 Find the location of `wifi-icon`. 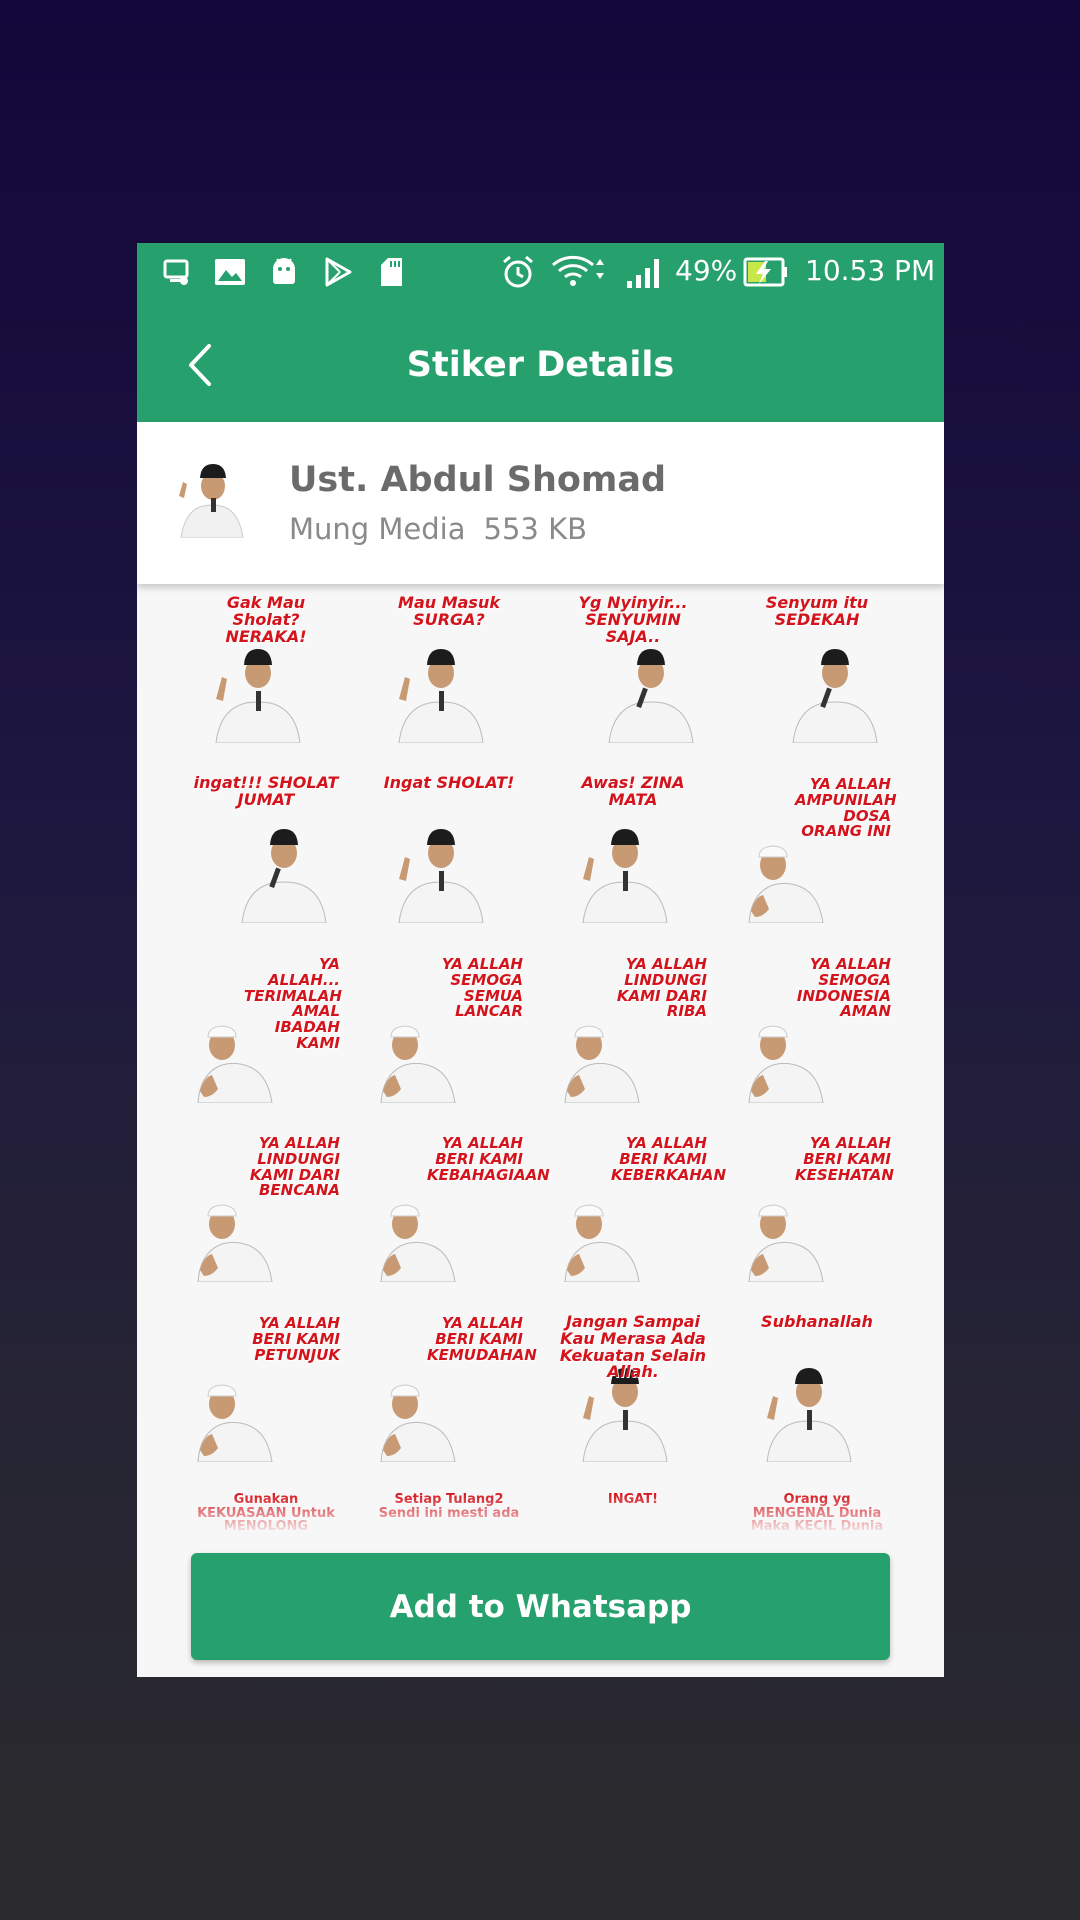

wifi-icon is located at coordinates (579, 272).